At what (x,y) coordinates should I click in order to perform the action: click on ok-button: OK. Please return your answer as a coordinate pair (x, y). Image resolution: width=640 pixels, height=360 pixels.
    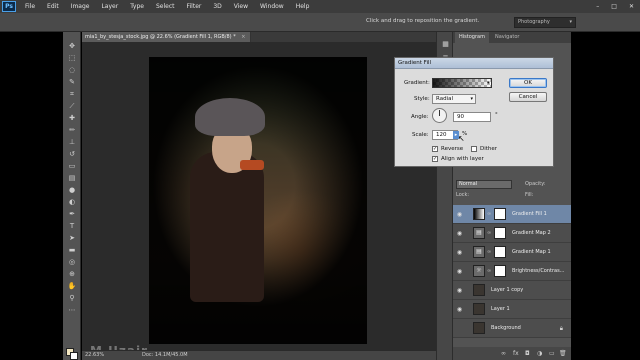
    Looking at the image, I should click on (528, 83).